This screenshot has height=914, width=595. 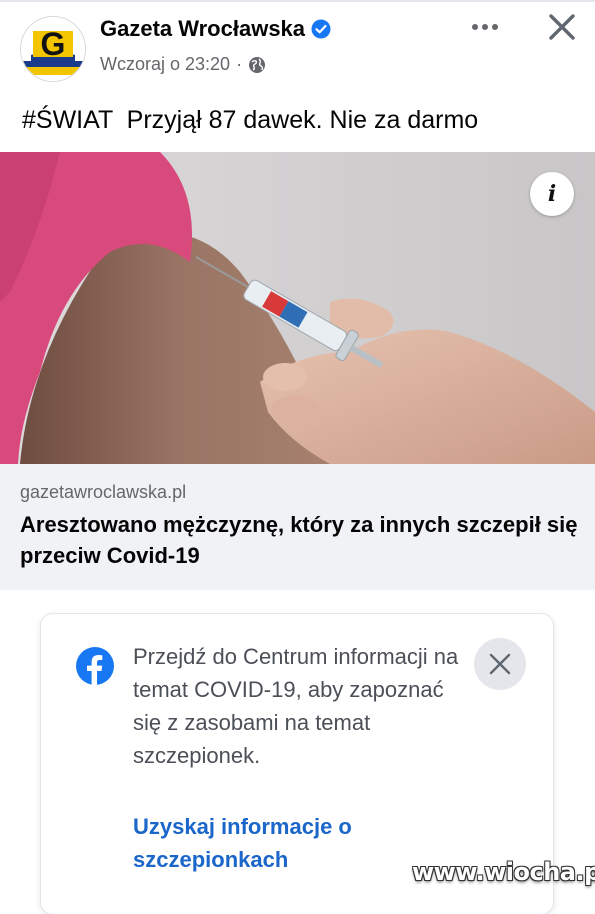 I want to click on facebook-logo-icon, so click(x=95, y=666).